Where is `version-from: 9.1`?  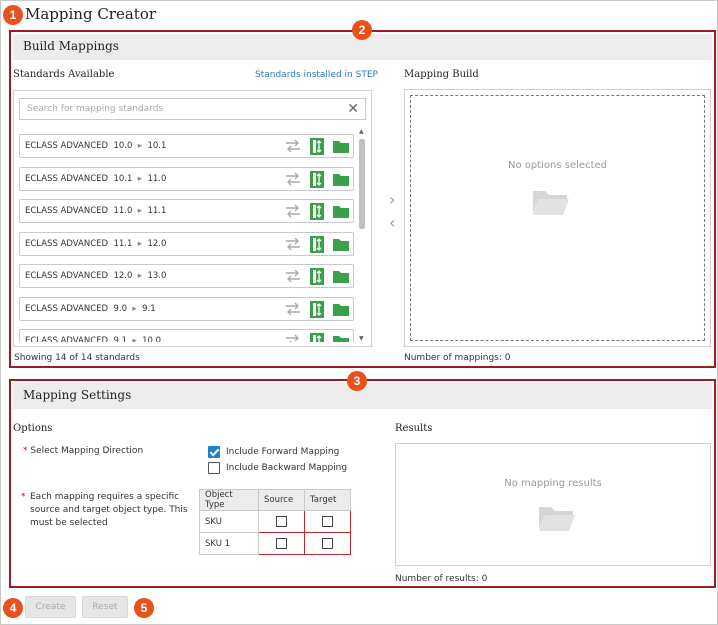
version-from: 9.1 is located at coordinates (120, 339).